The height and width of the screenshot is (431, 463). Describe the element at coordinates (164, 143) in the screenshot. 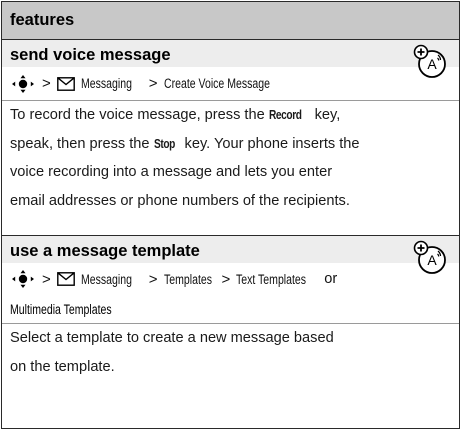

I see `key-stop: Stop` at that location.